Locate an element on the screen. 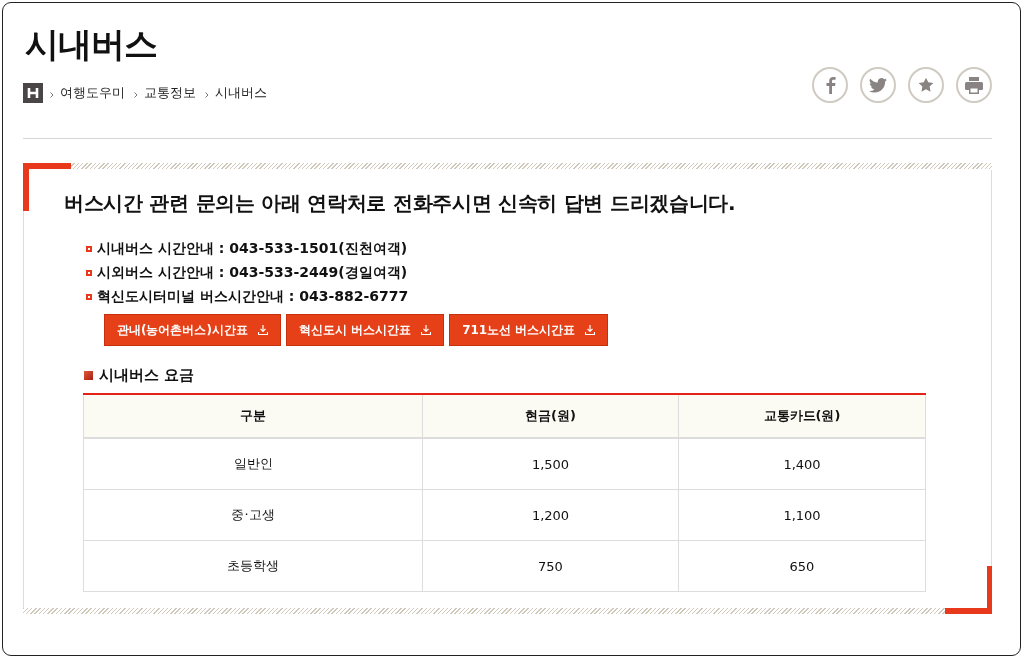 The width and height of the screenshot is (1025, 660). twitter-icon is located at coordinates (878, 85).